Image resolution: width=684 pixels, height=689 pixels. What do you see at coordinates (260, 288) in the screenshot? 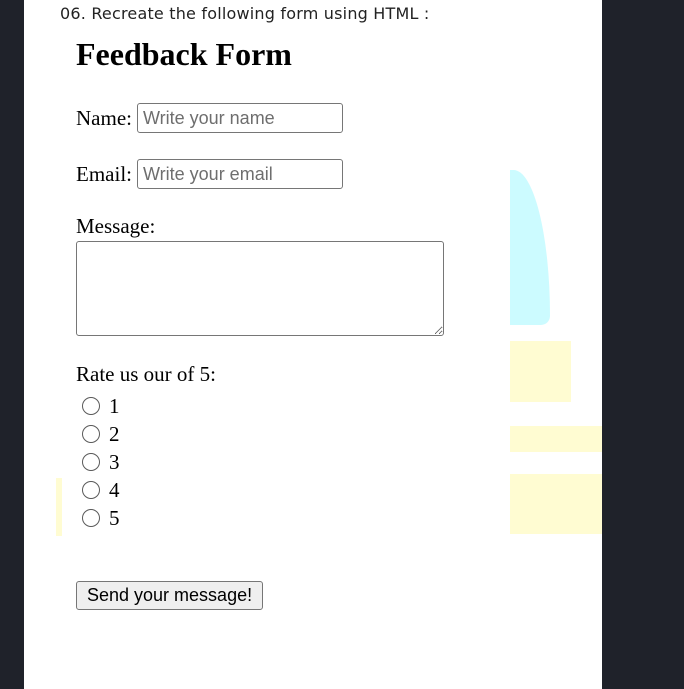
I see `message-textarea` at bounding box center [260, 288].